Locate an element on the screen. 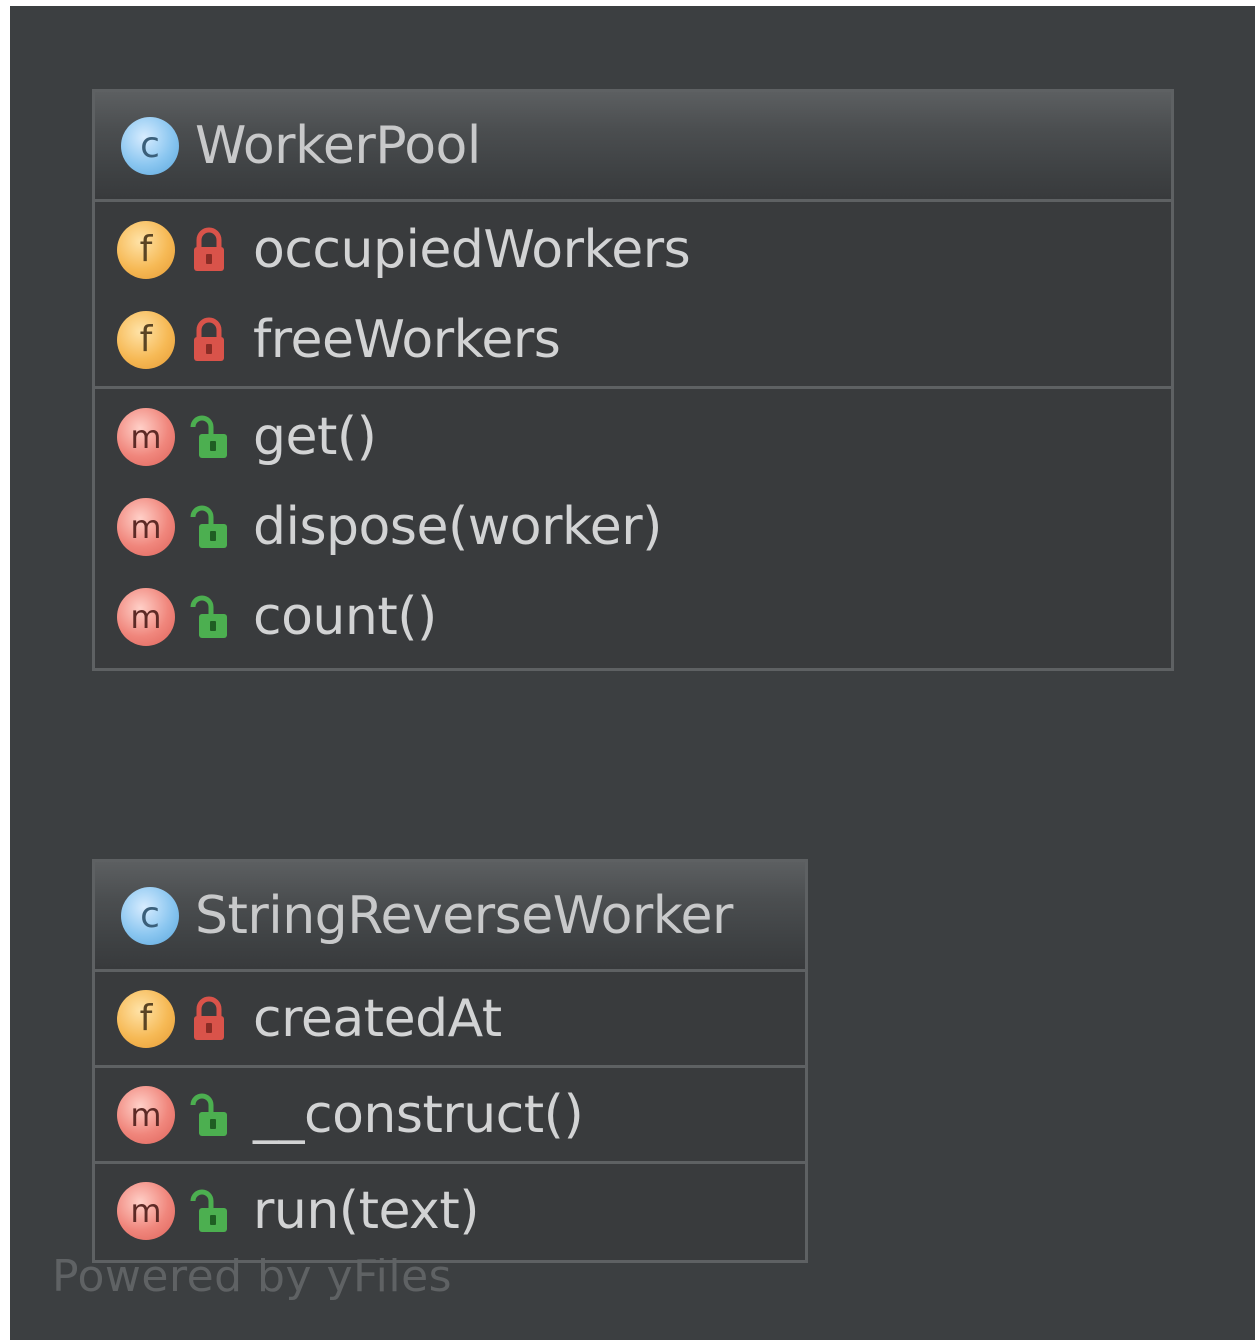 The image size is (1255, 1340). method-row: m run(text) is located at coordinates (450, 1210).